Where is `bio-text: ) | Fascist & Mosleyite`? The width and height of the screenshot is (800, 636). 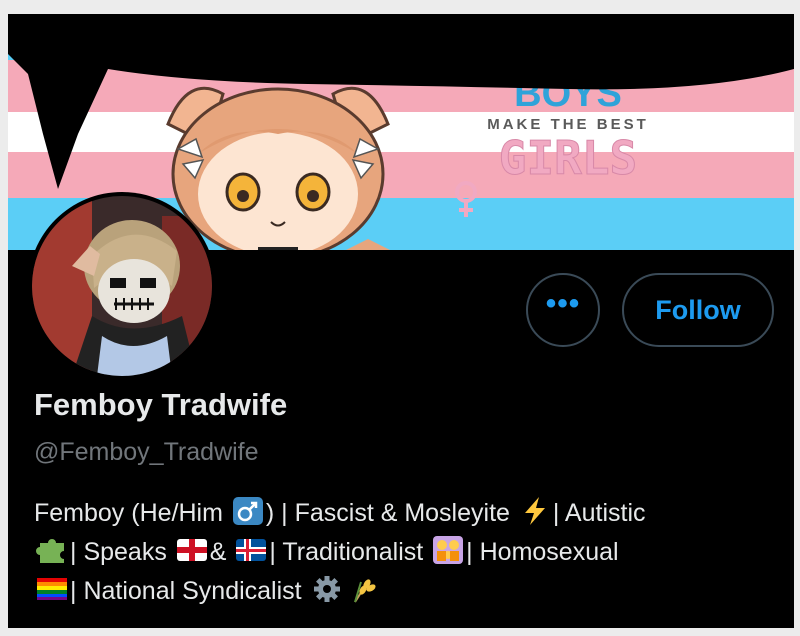 bio-text: ) | Fascist & Mosleyite is located at coordinates (387, 513).